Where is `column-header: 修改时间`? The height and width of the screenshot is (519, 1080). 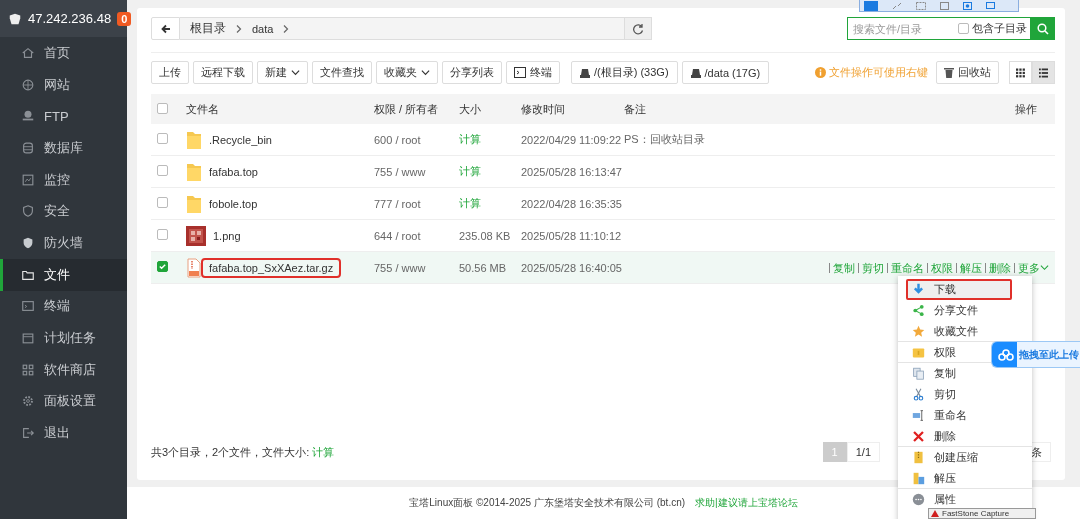
column-header: 修改时间 is located at coordinates (543, 108).